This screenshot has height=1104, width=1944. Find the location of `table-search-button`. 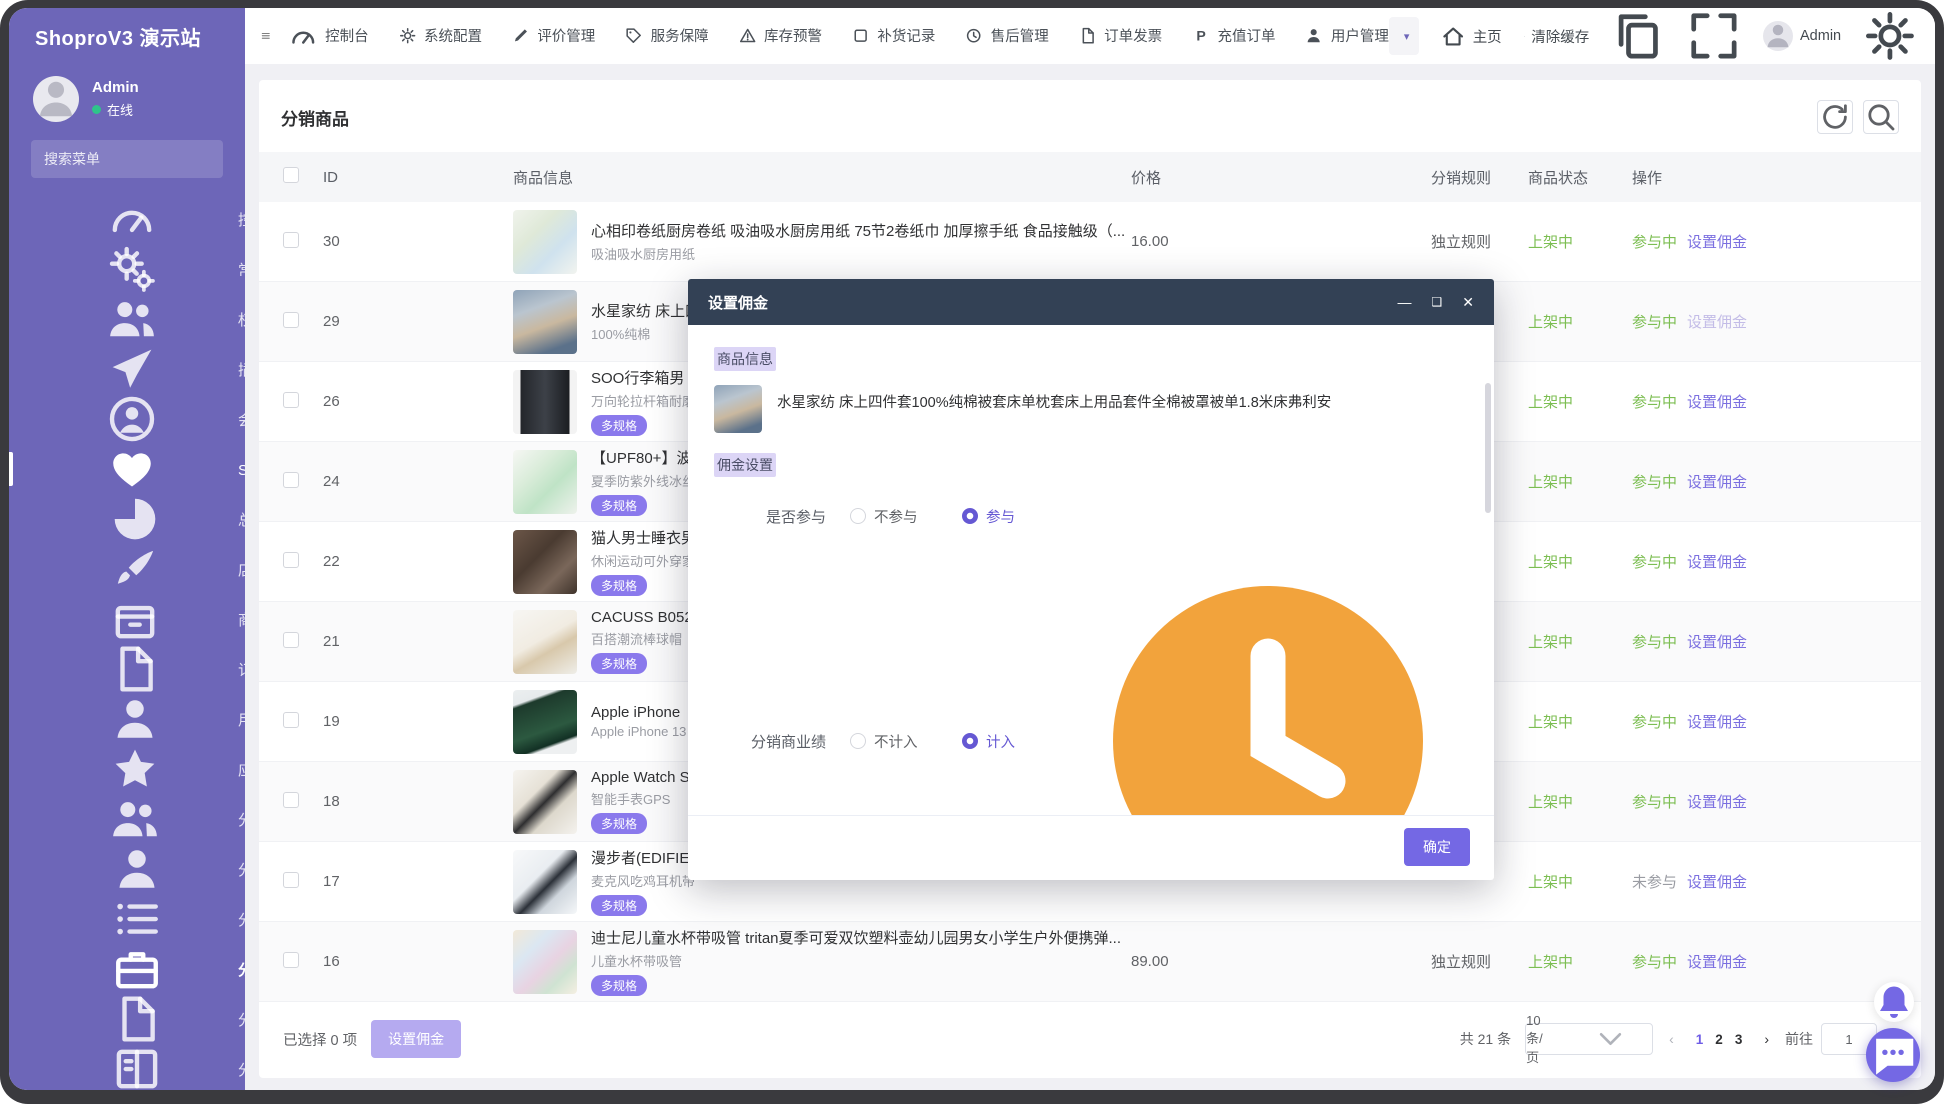

table-search-button is located at coordinates (1881, 117).